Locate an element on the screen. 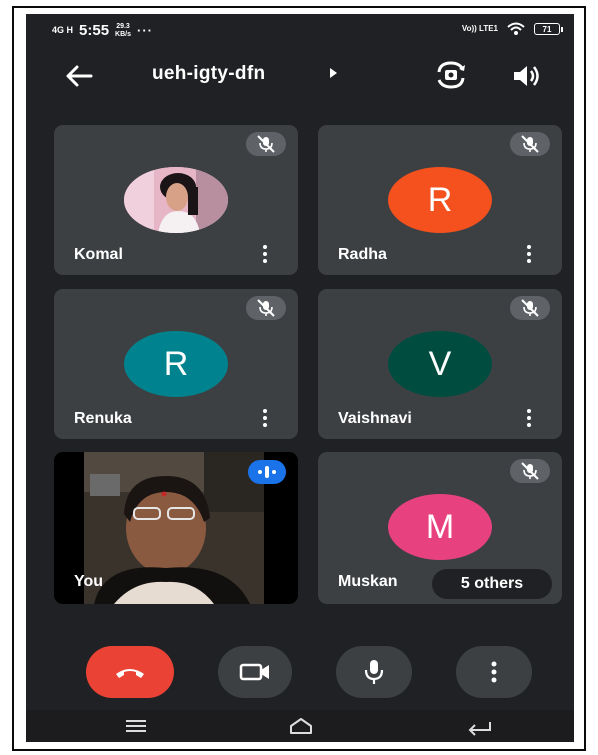 This screenshot has width=598, height=755. participant-tile-muskan: M Muskan 5 others is located at coordinates (440, 528).